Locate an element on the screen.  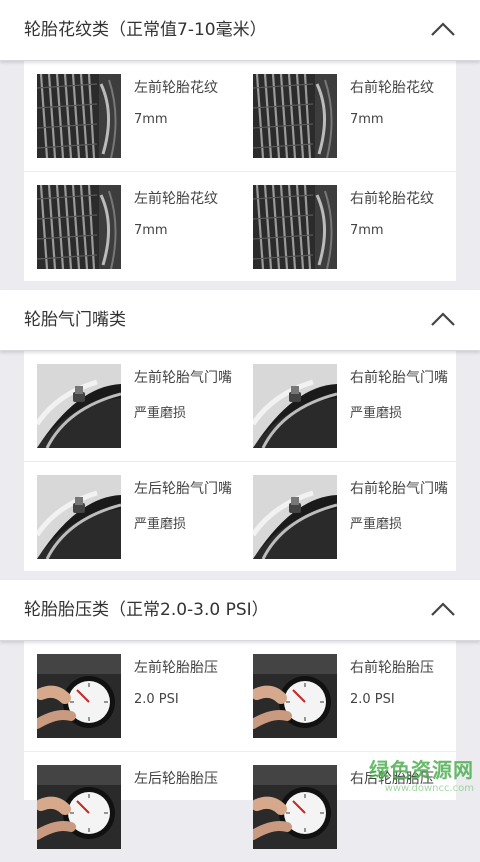
item-label: 左后轮胎气门嘴 is located at coordinates (183, 489).